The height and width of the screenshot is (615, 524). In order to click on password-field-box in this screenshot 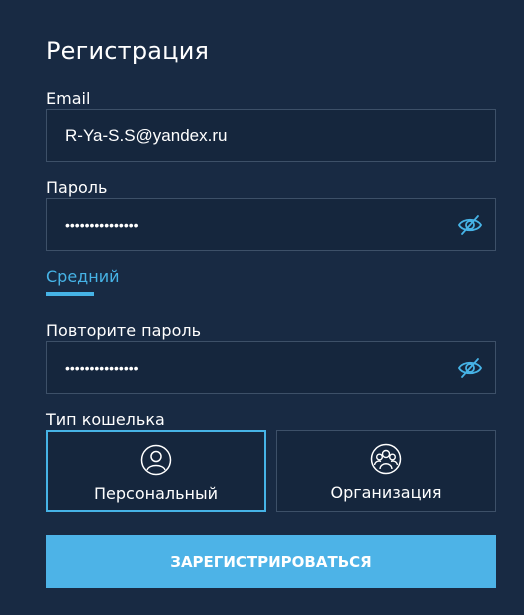, I will do `click(271, 224)`.